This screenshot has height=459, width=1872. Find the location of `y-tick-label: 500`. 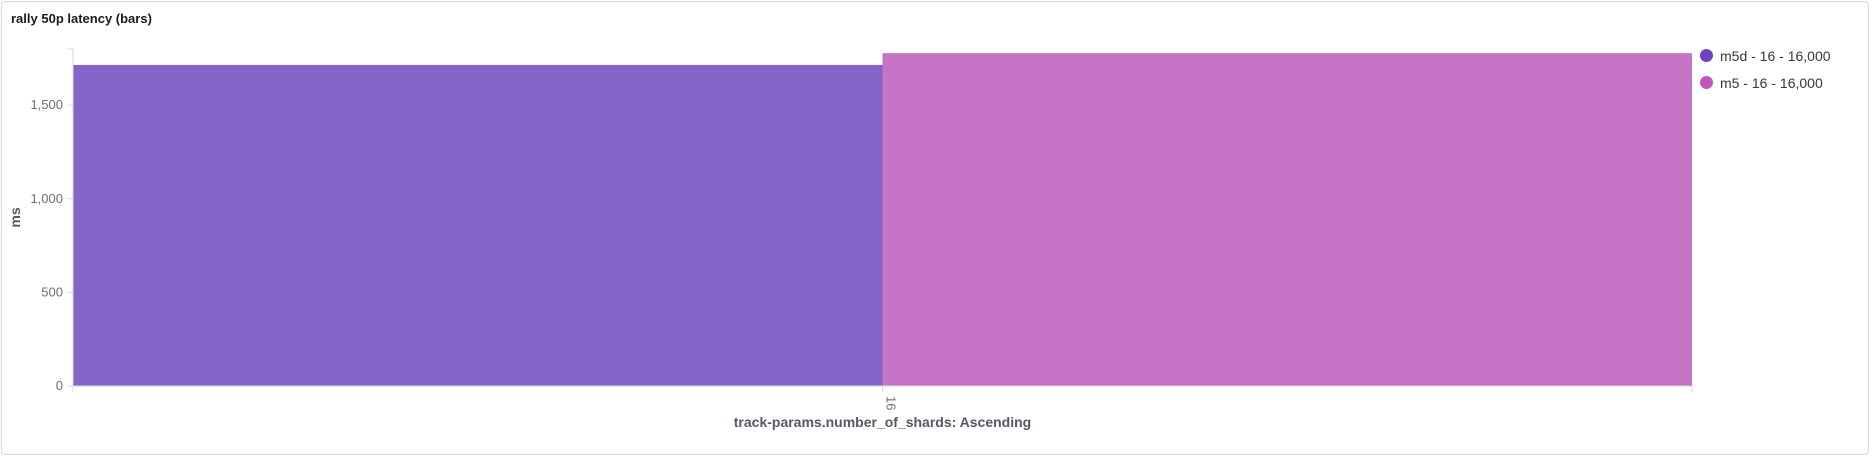

y-tick-label: 500 is located at coordinates (52, 291).